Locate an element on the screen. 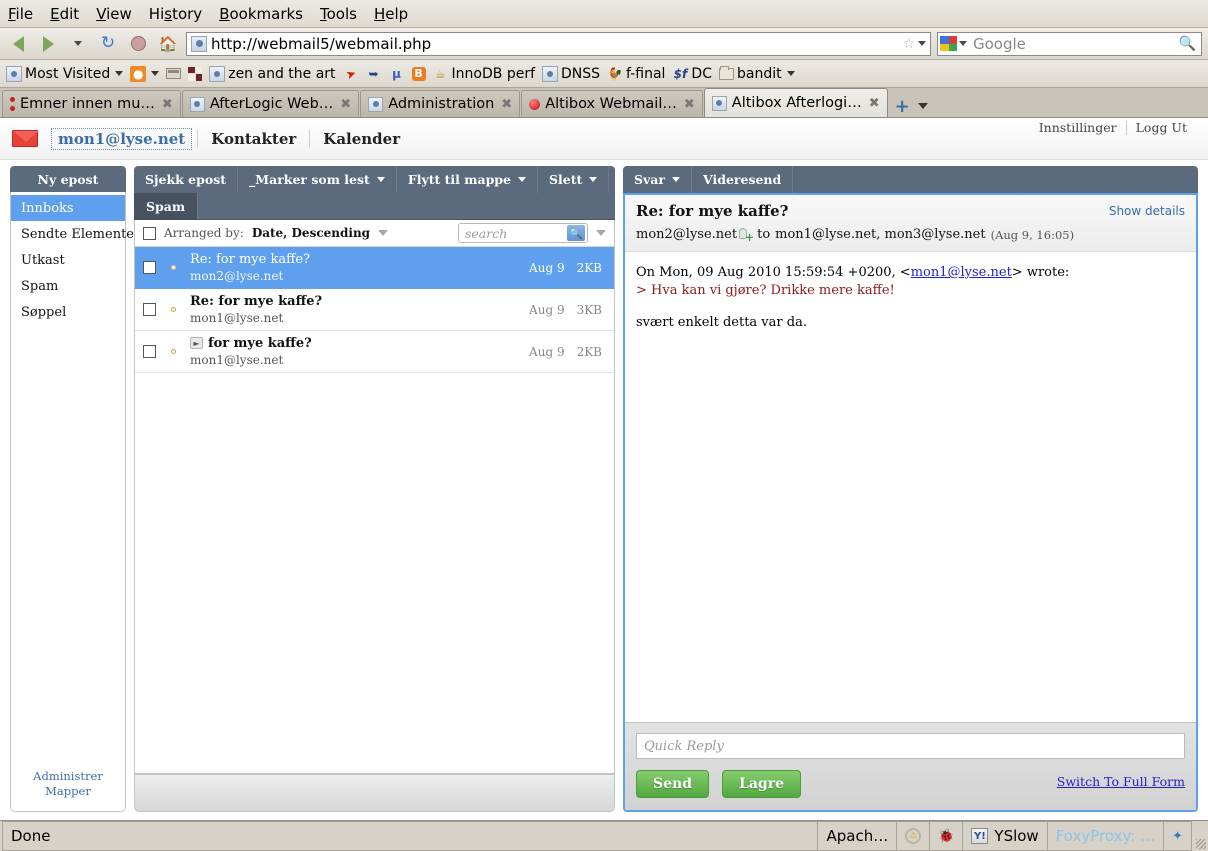 This screenshot has height=851, width=1208. resize-grip is located at coordinates (1200, 836).